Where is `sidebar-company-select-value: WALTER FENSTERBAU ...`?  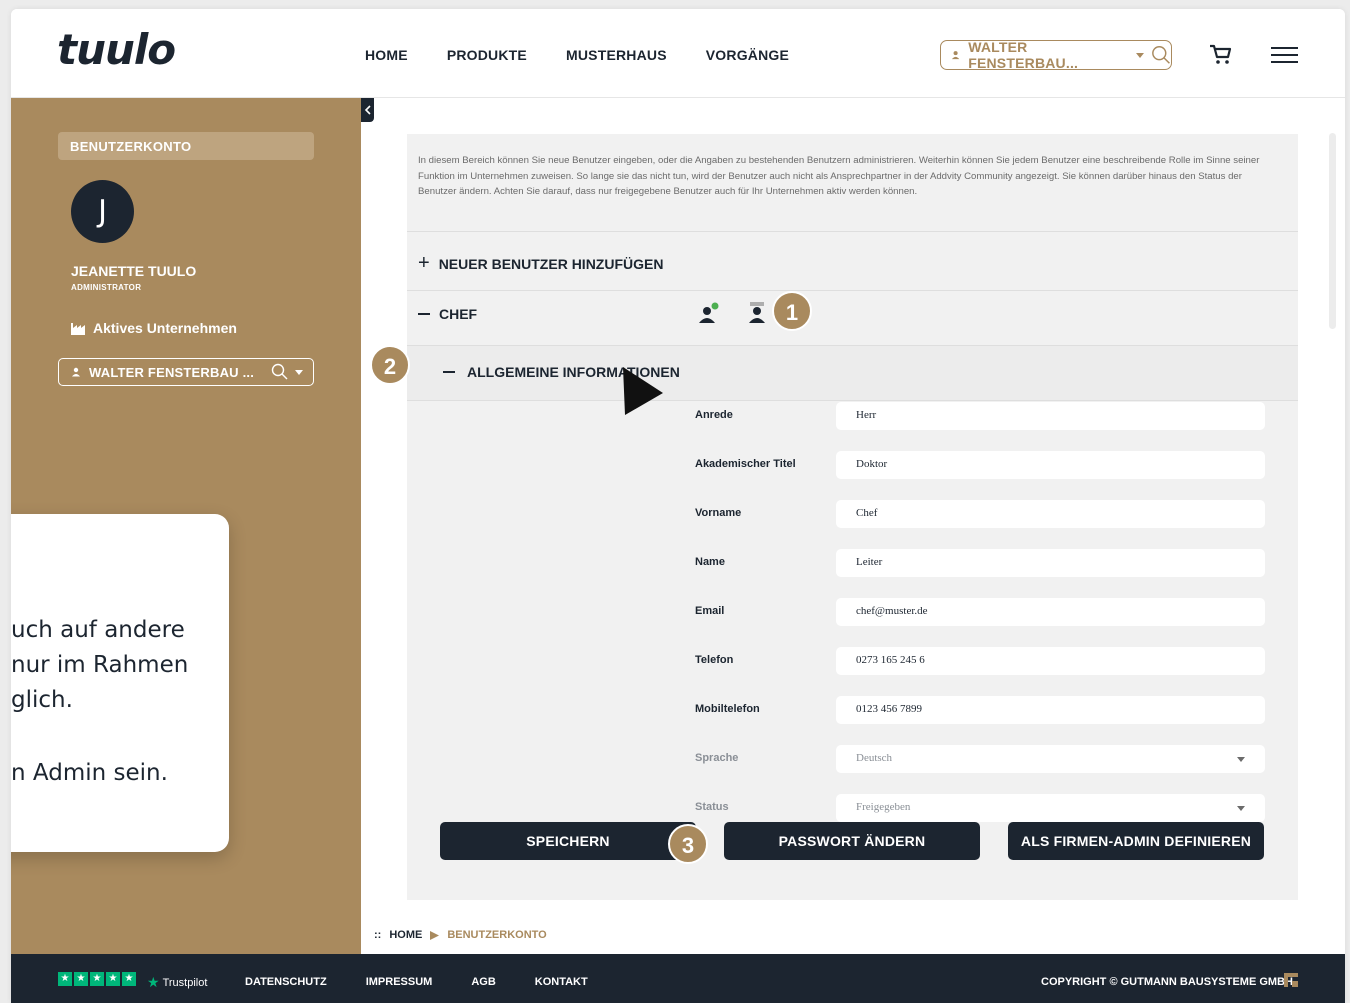 sidebar-company-select-value: WALTER FENSTERBAU ... is located at coordinates (172, 372).